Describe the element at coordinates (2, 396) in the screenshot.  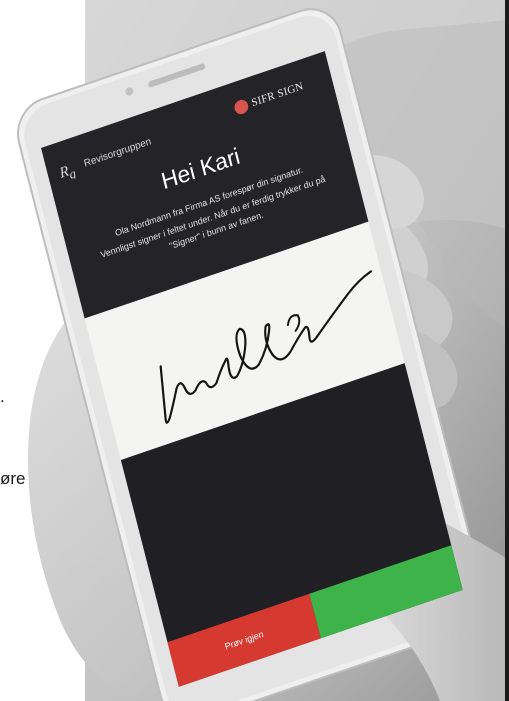
I see `cropped-text-fragment-1: .` at that location.